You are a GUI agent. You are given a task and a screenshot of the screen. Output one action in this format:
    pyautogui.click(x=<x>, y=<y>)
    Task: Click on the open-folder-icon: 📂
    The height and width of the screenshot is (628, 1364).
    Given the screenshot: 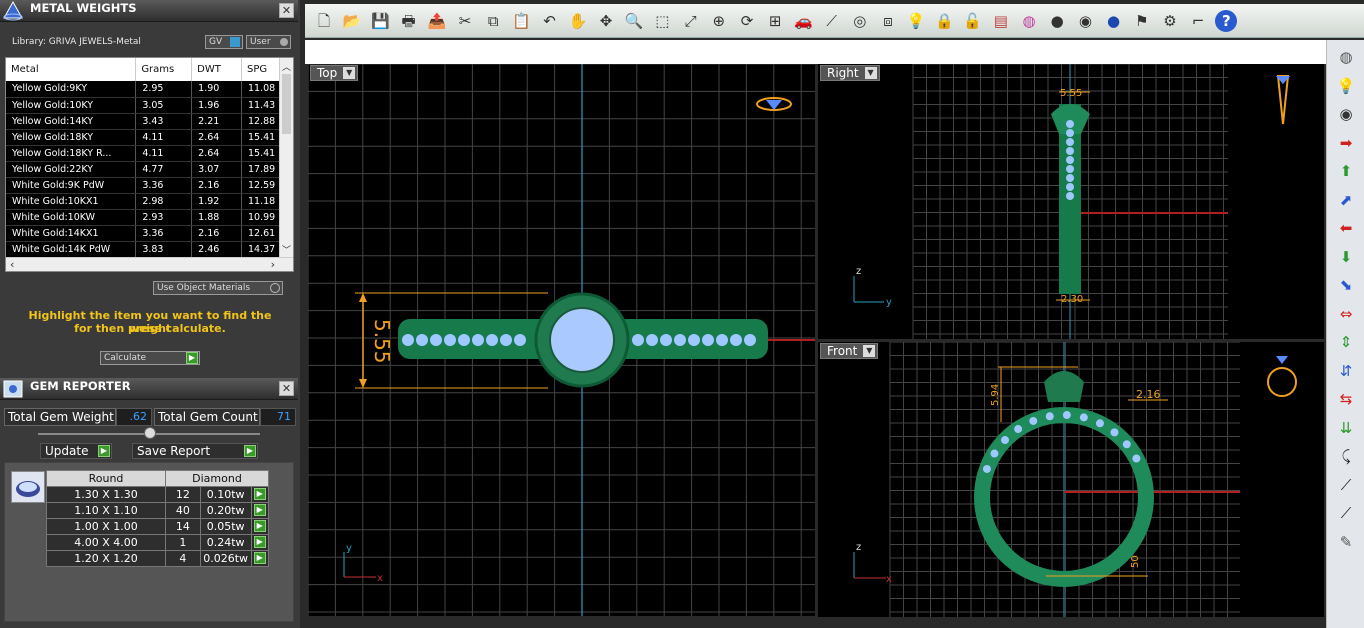 What is the action you would take?
    pyautogui.click(x=352, y=21)
    